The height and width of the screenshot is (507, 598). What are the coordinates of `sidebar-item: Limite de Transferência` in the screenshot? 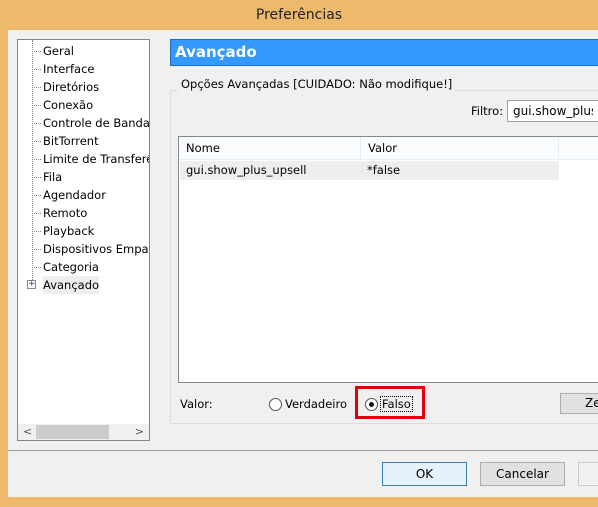 It's located at (96, 159).